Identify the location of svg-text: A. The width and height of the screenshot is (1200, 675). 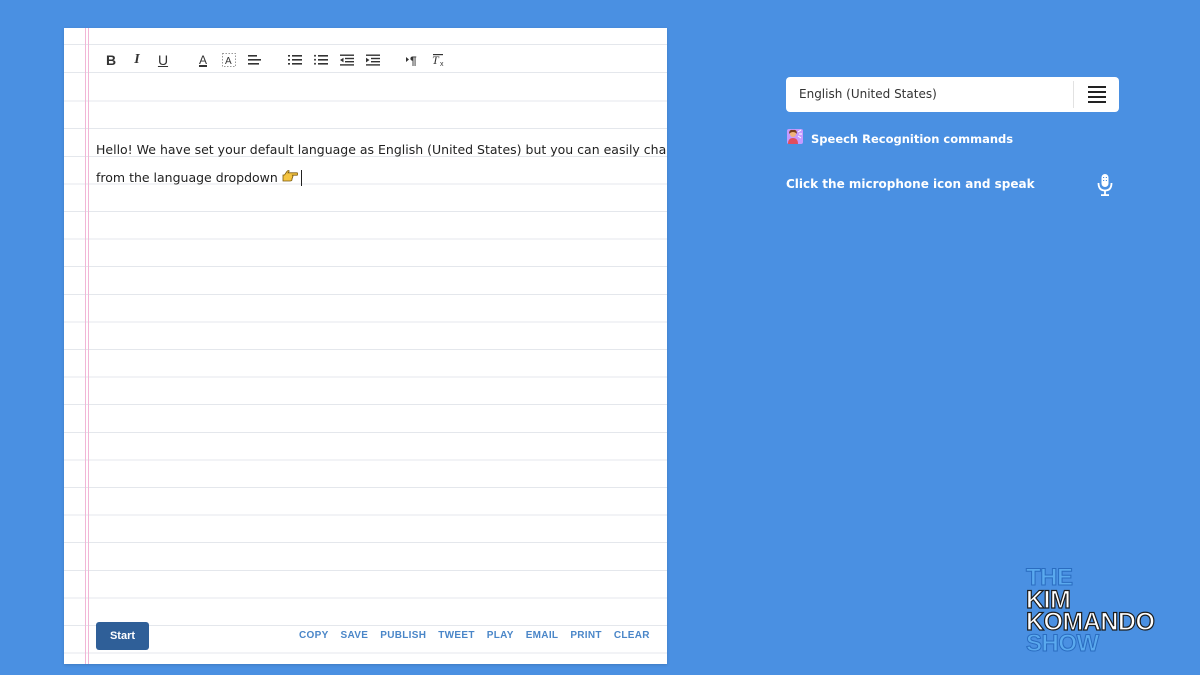
(228, 61).